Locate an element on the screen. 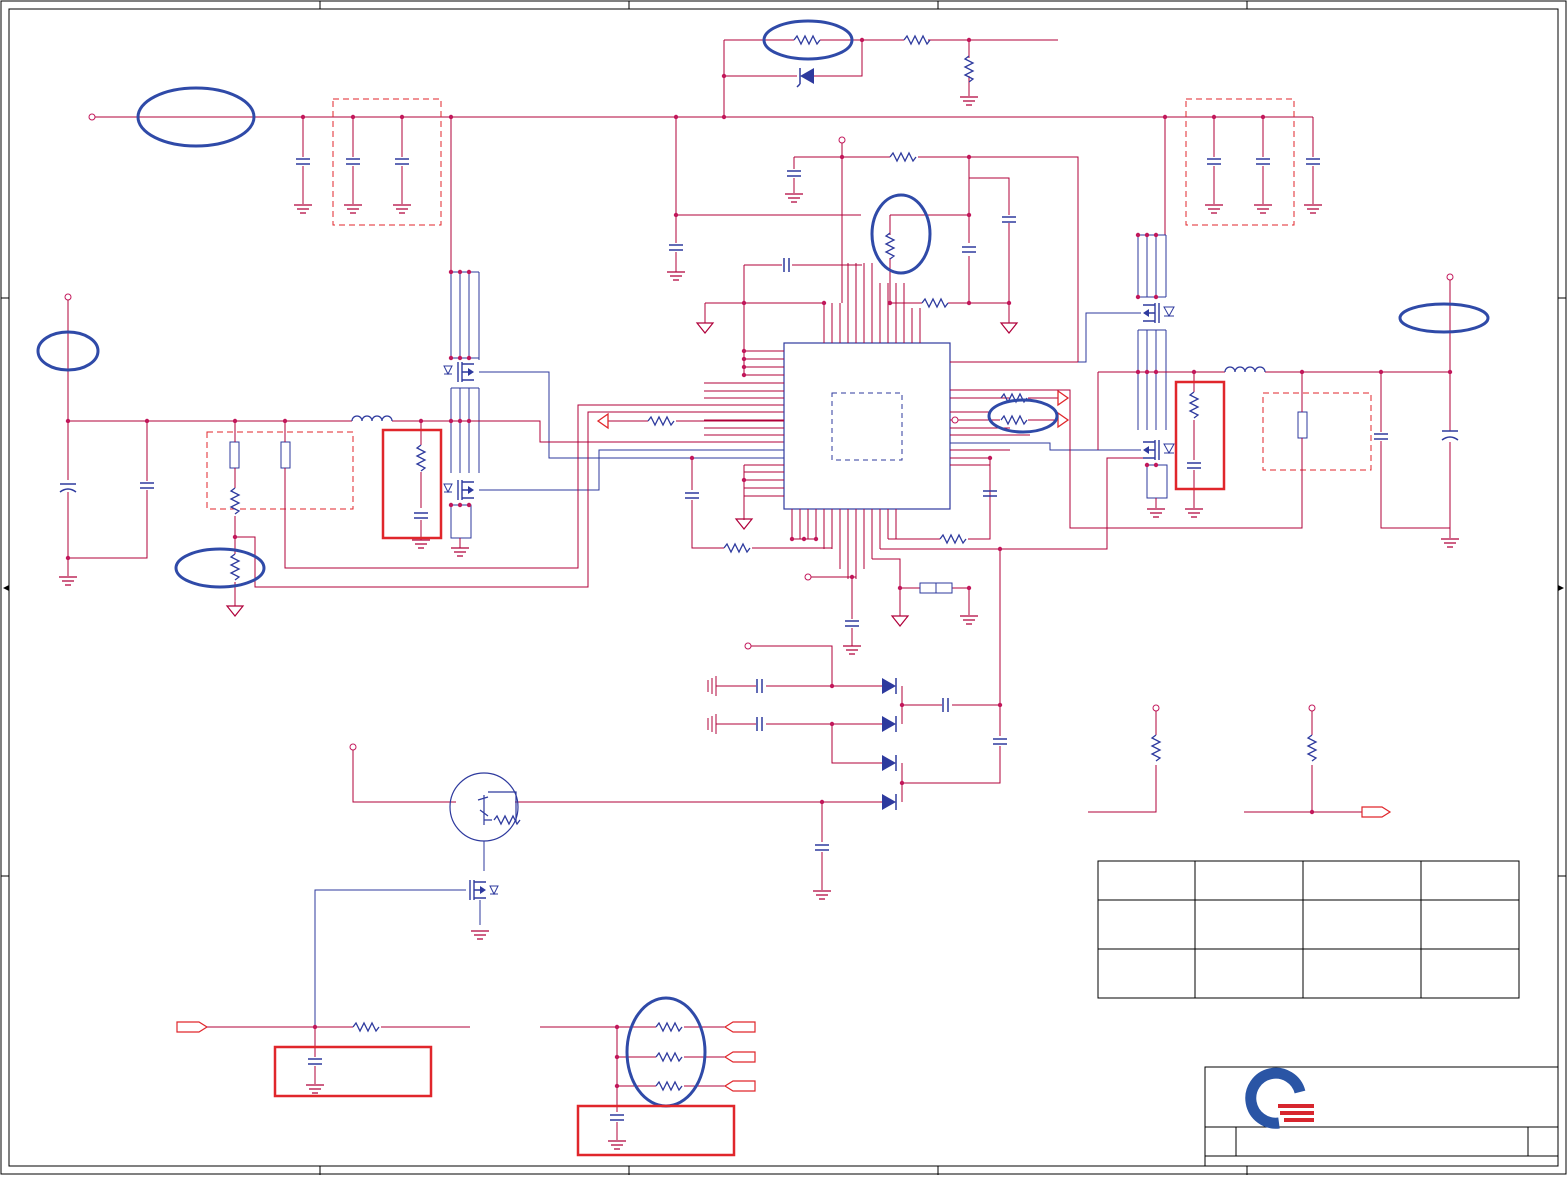 This screenshot has height=1180, width=1568. revision-table is located at coordinates (1308, 929).